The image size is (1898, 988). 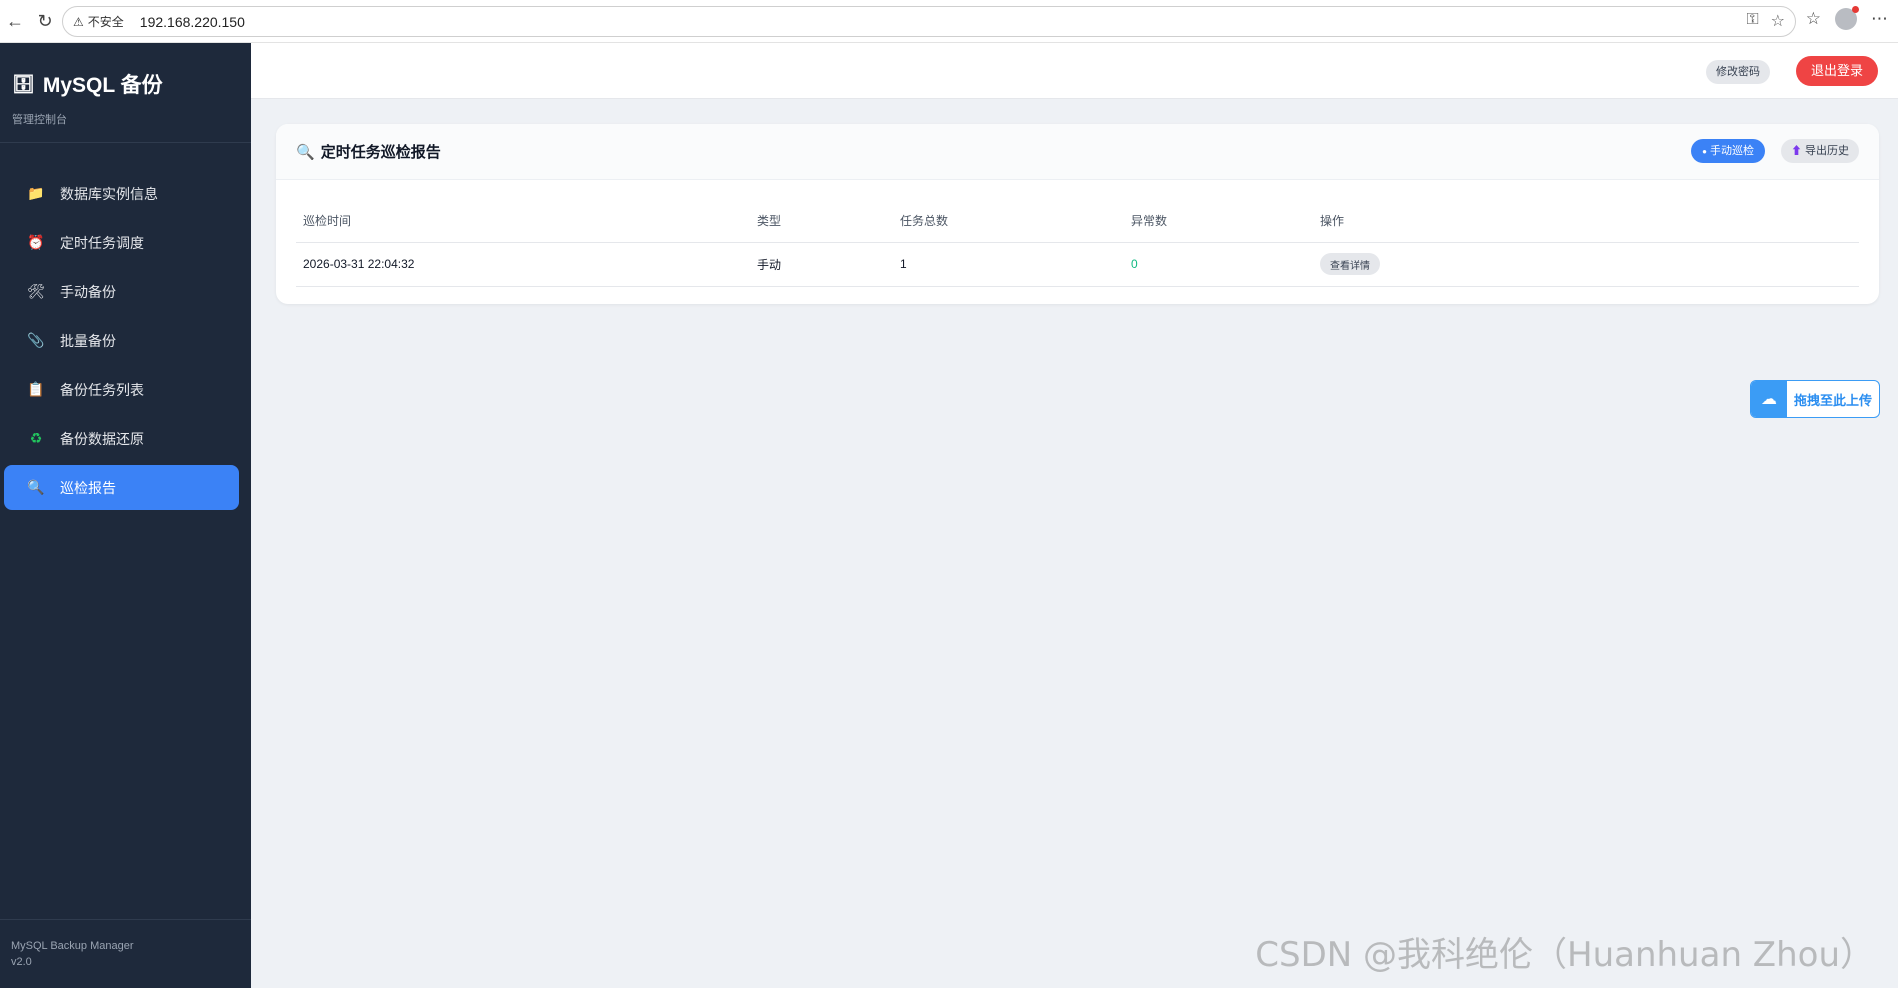 What do you see at coordinates (72, 954) in the screenshot?
I see `sidebar-footer: MySQL Backup Manager v2.0` at bounding box center [72, 954].